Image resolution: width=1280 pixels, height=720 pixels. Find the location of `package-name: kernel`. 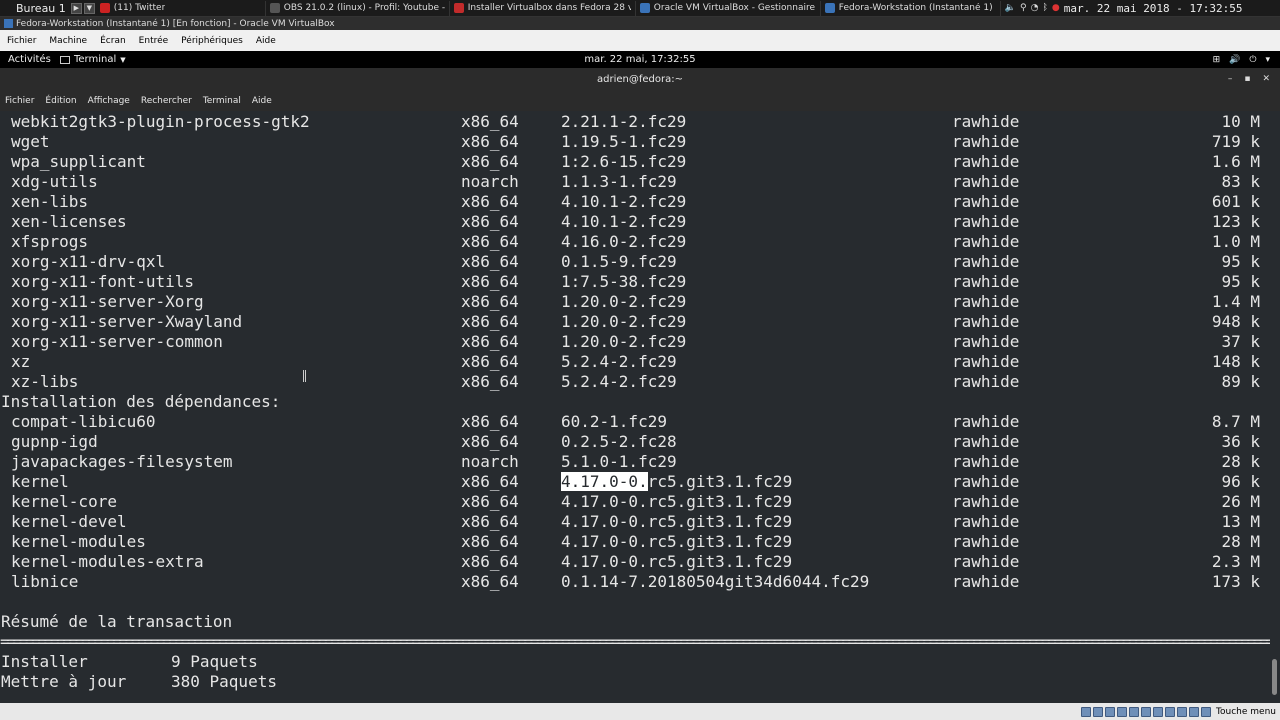

package-name: kernel is located at coordinates (40, 481).